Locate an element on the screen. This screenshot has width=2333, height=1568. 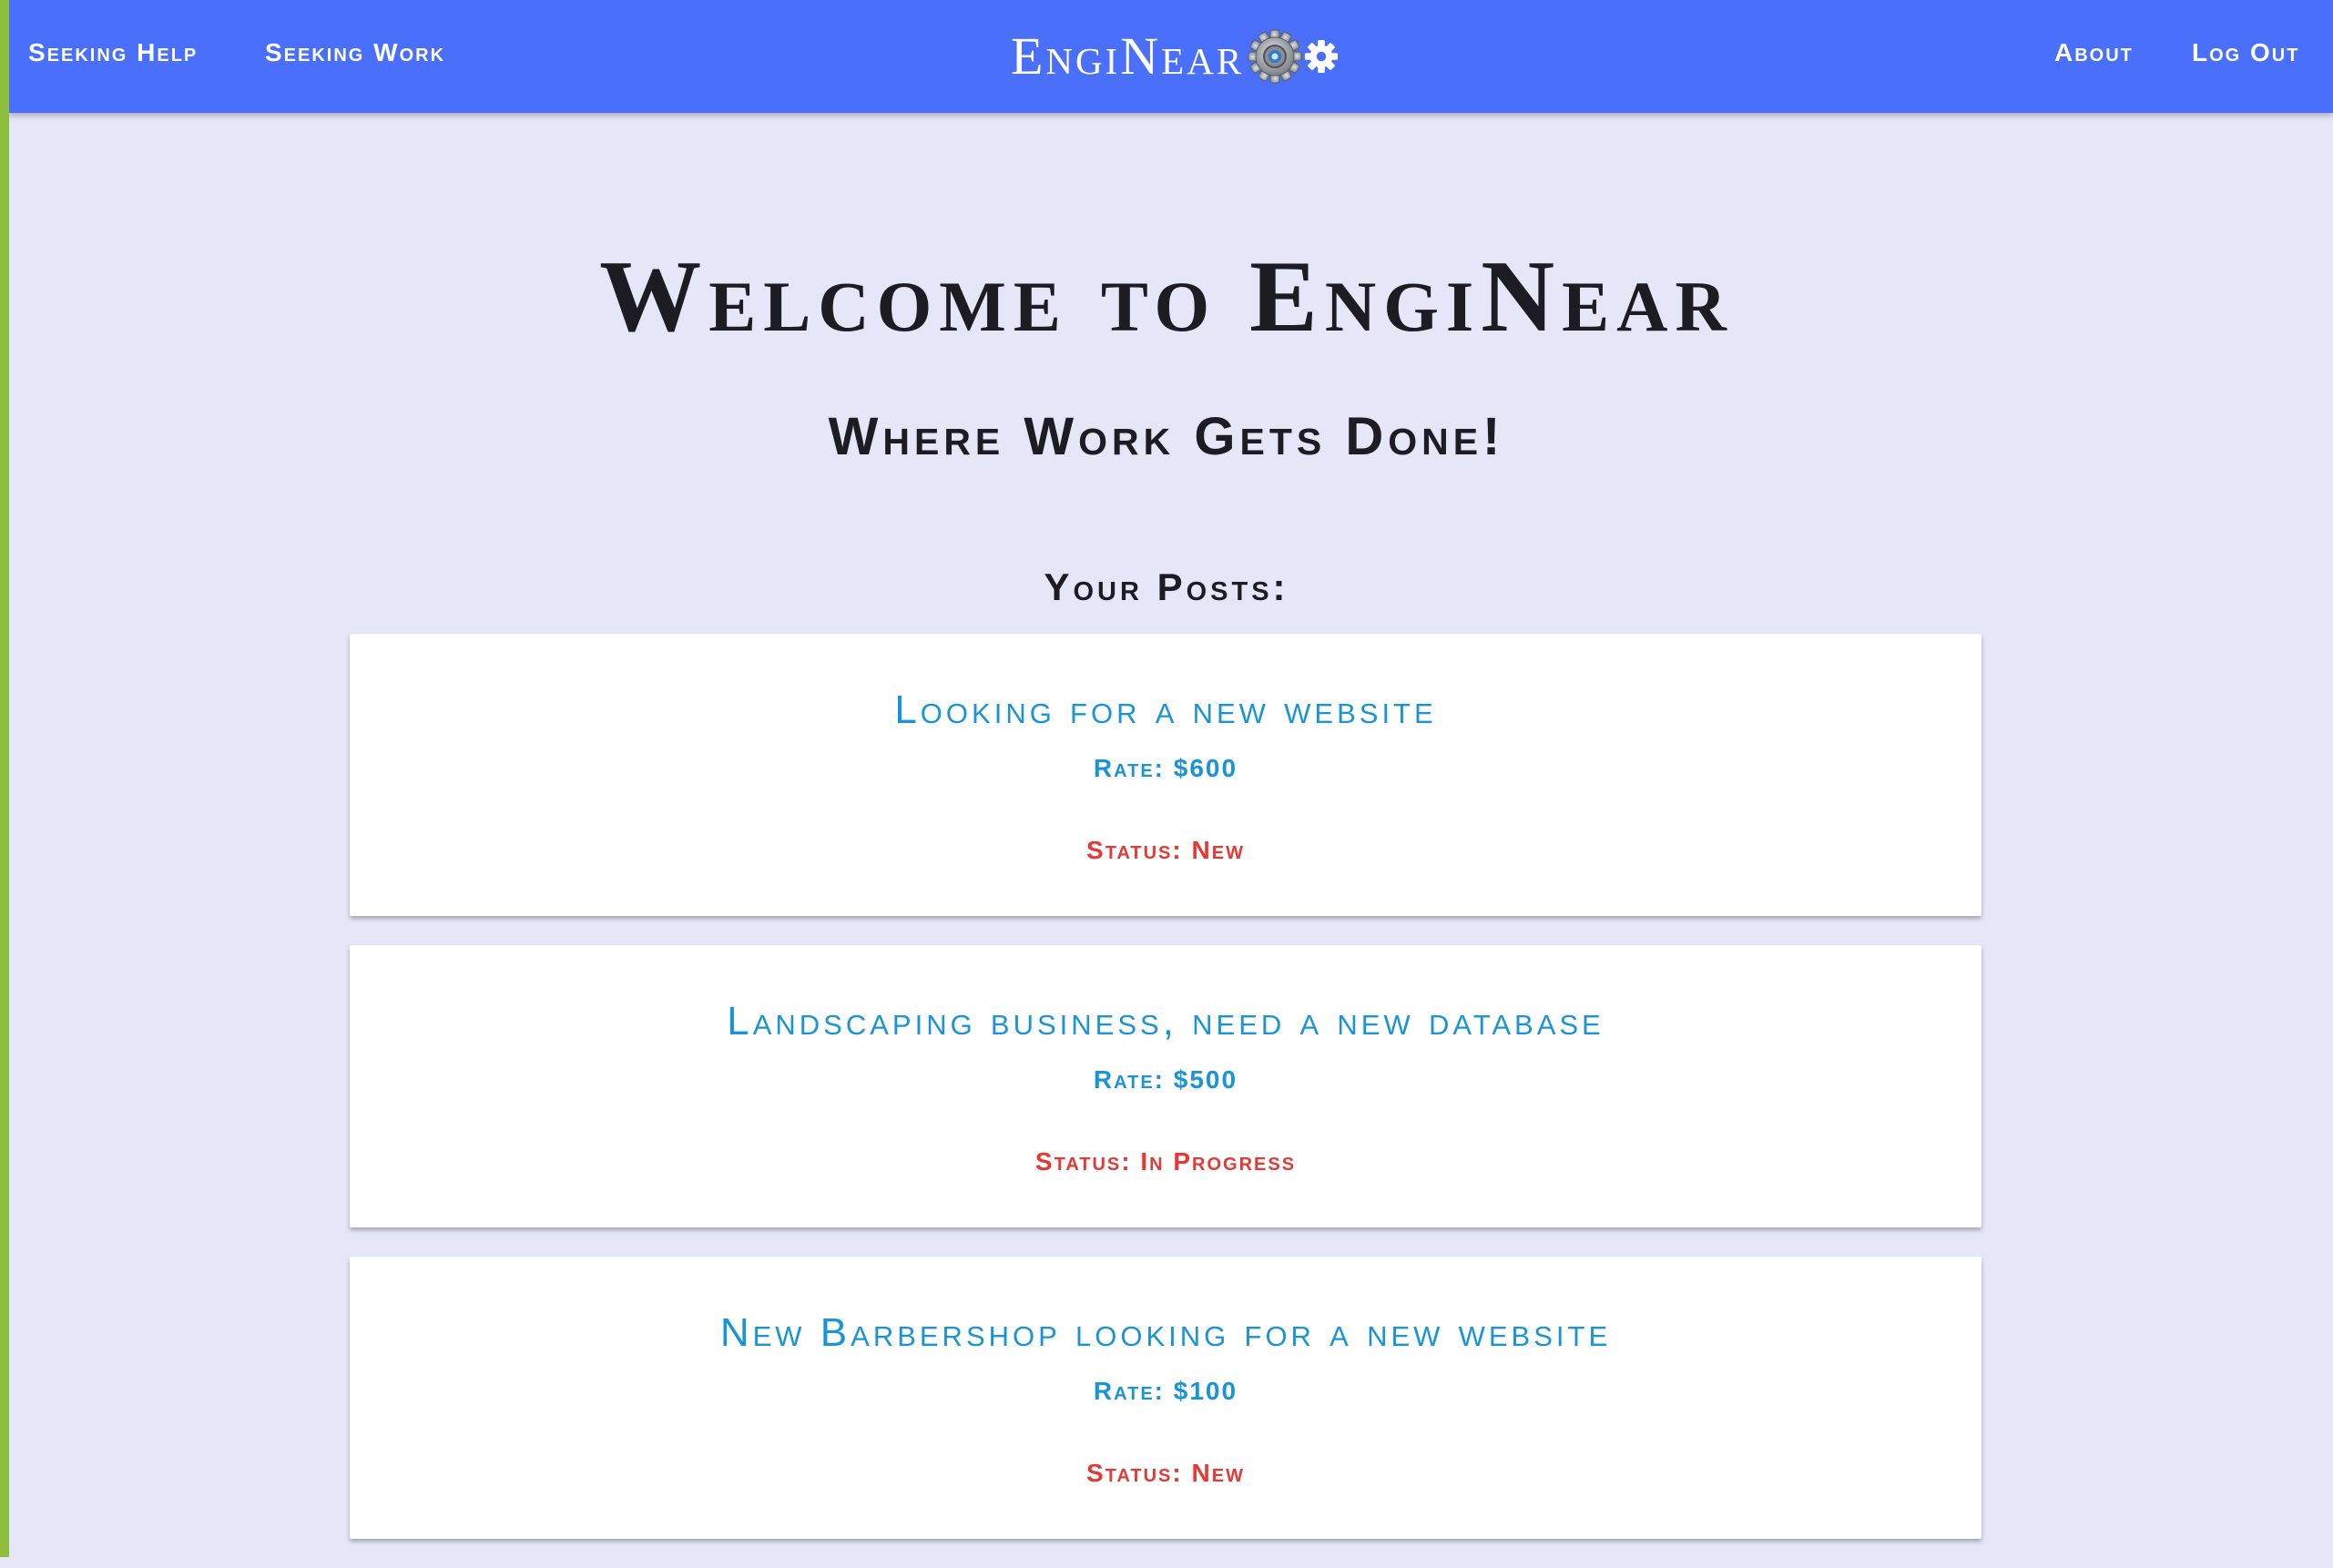
post-title: Looking for a new website is located at coordinates (1166, 711).